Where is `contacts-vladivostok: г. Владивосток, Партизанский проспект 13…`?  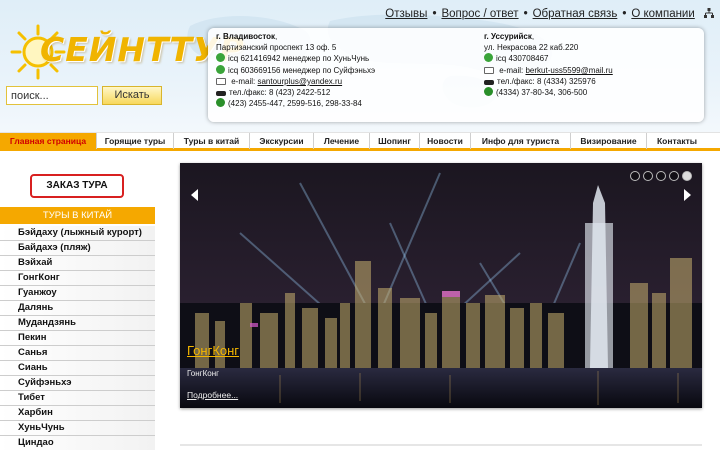 contacts-vladivostok: г. Владивосток, Партизанский проспект 13… is located at coordinates (296, 70).